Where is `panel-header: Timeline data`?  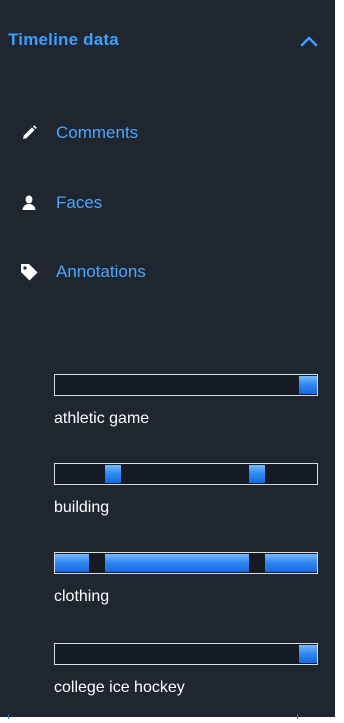 panel-header: Timeline data is located at coordinates (167, 41).